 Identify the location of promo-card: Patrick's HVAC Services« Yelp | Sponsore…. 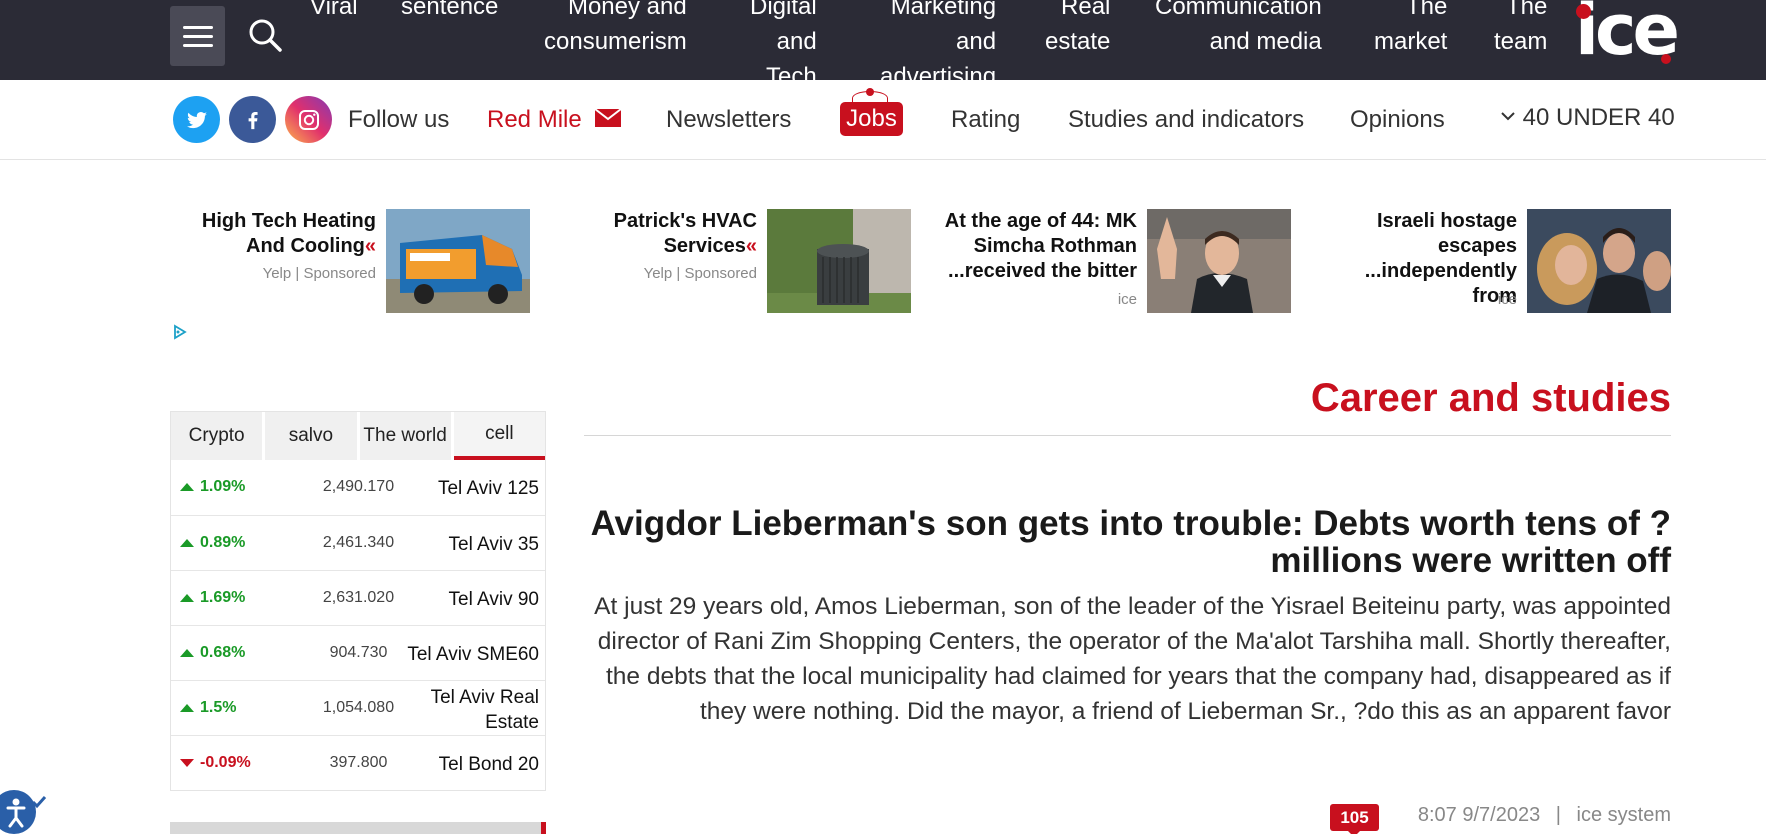
(731, 261).